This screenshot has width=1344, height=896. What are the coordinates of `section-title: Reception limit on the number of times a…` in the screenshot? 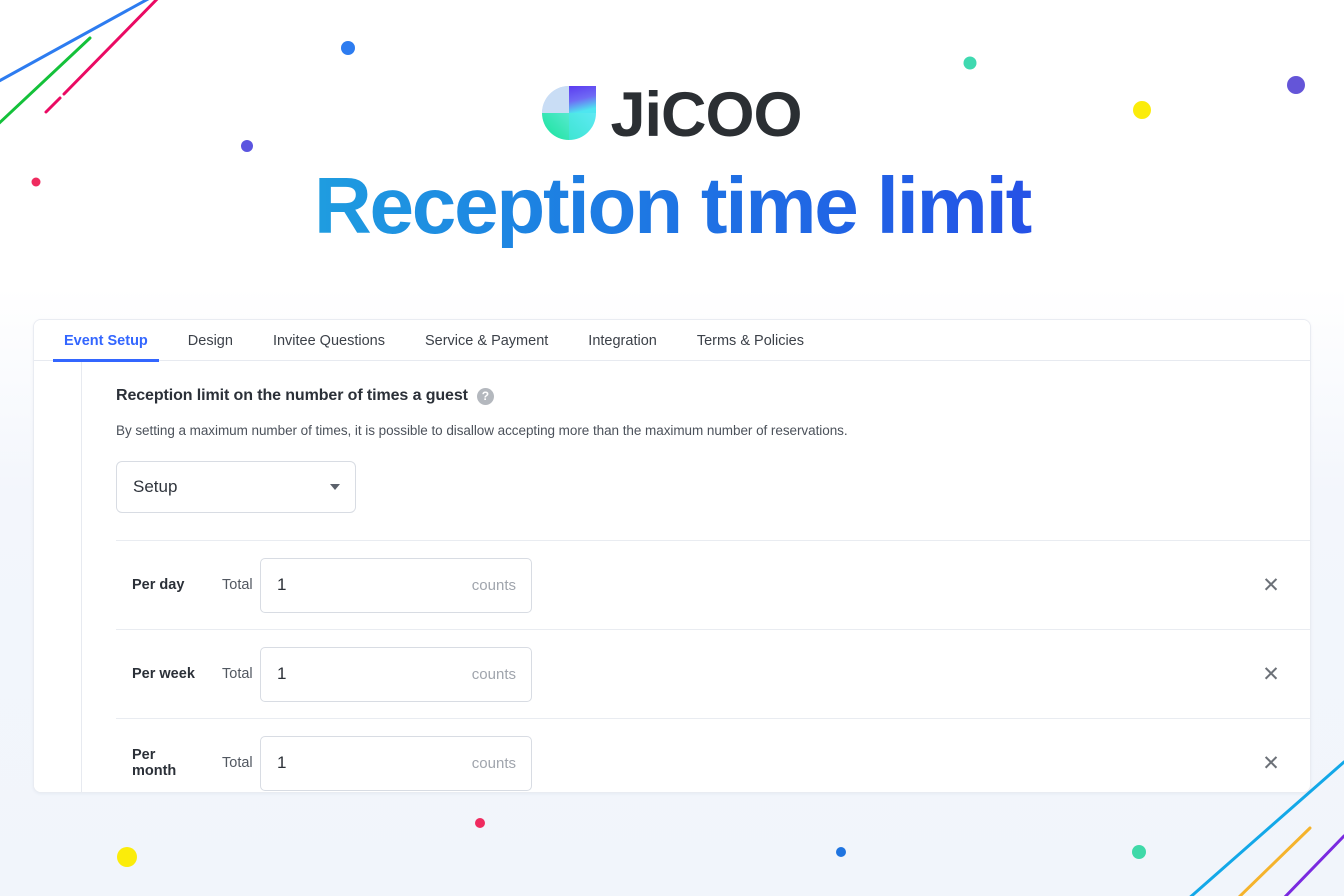 It's located at (292, 395).